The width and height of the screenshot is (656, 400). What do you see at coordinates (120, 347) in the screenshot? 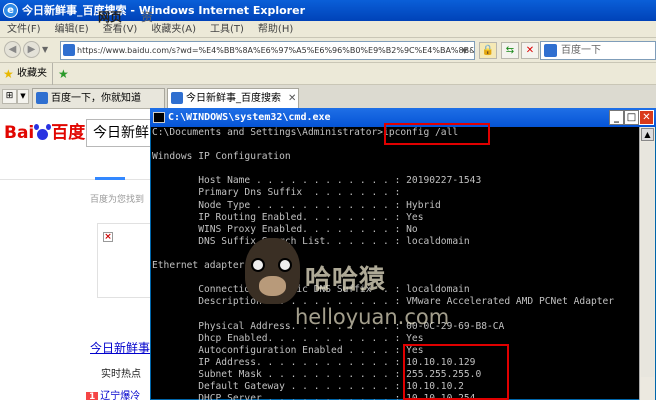
I see `hot-news-link: 今日新鲜事` at bounding box center [120, 347].